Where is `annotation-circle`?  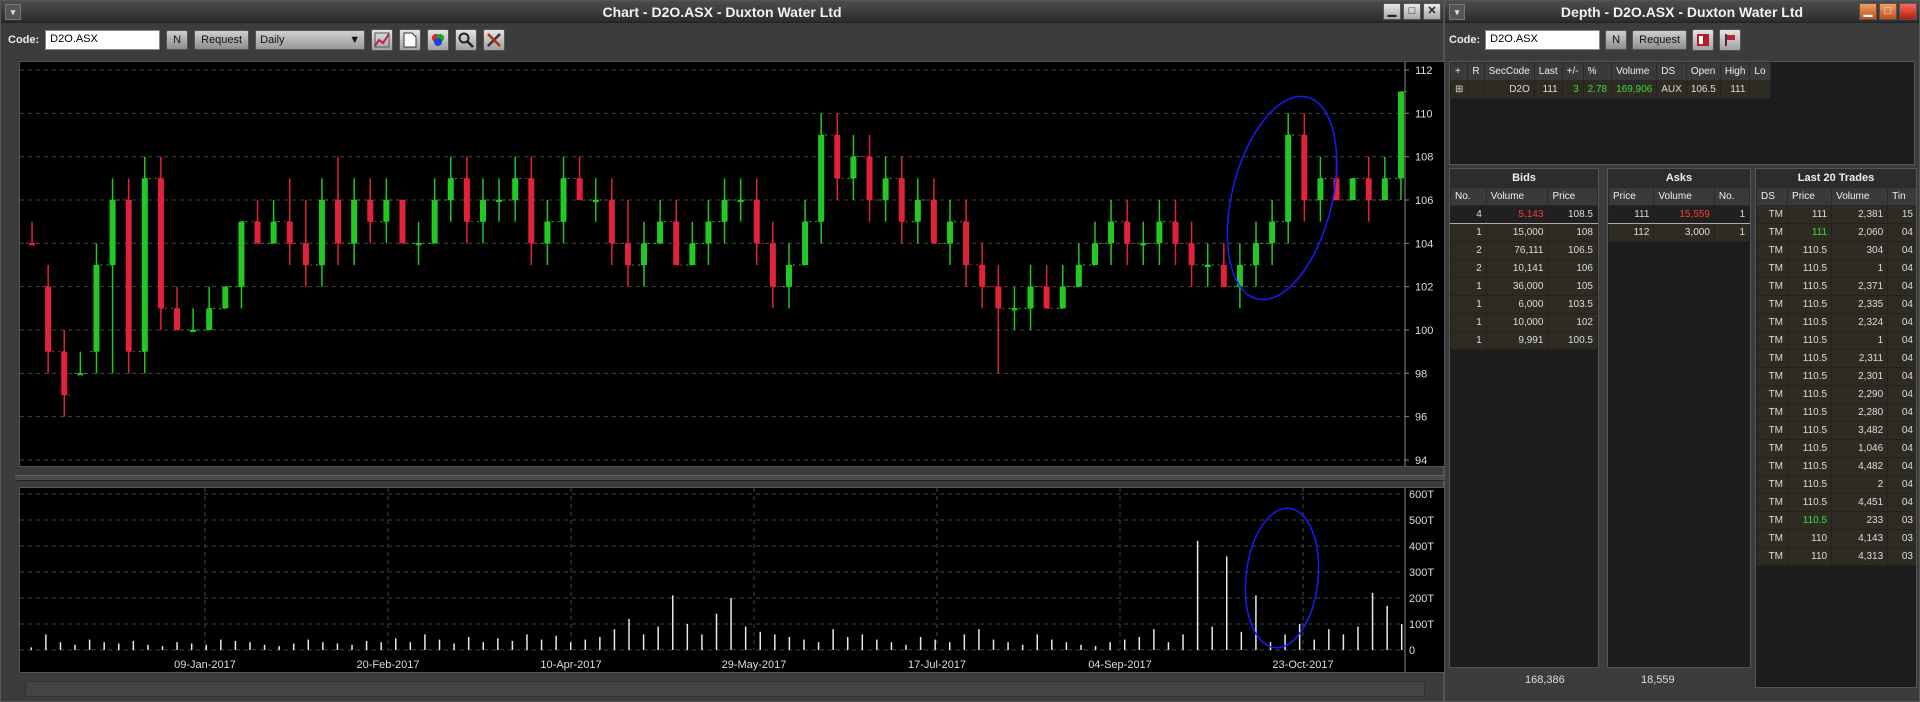 annotation-circle is located at coordinates (1282, 578).